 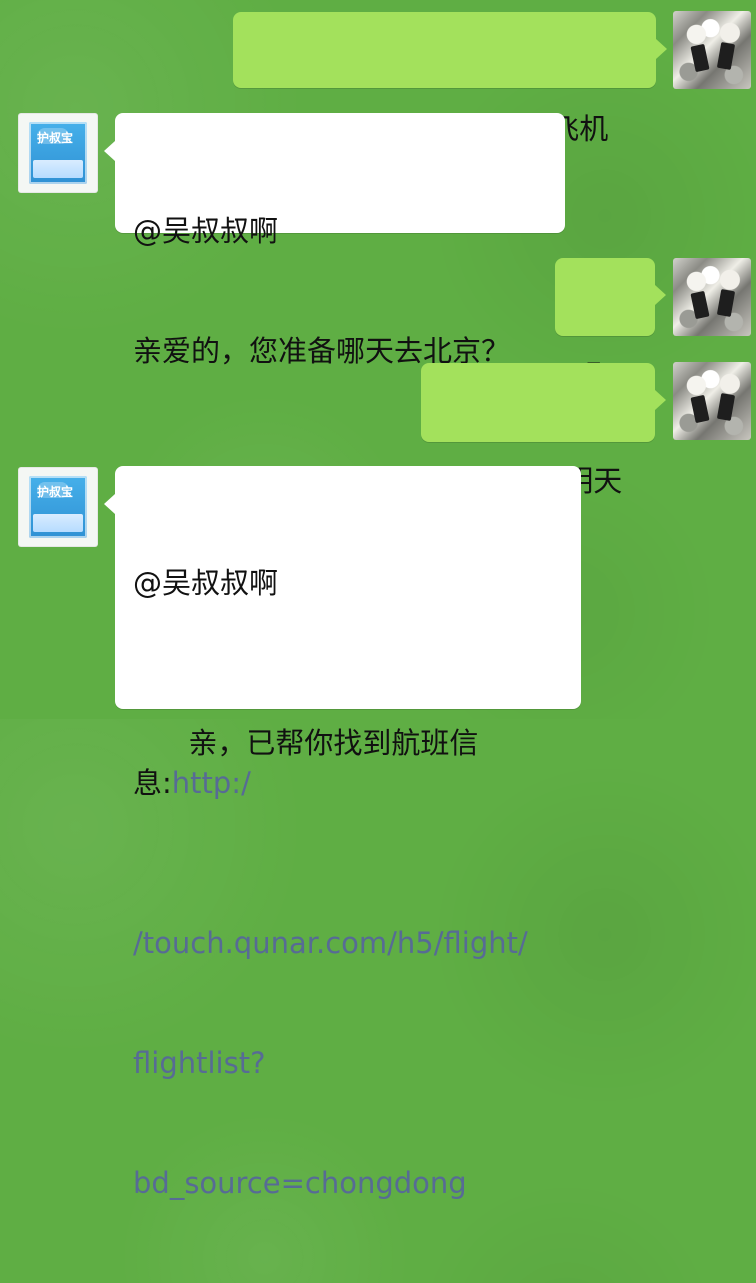 What do you see at coordinates (211, 783) in the screenshot?
I see `flight-link-part-1: http:/` at bounding box center [211, 783].